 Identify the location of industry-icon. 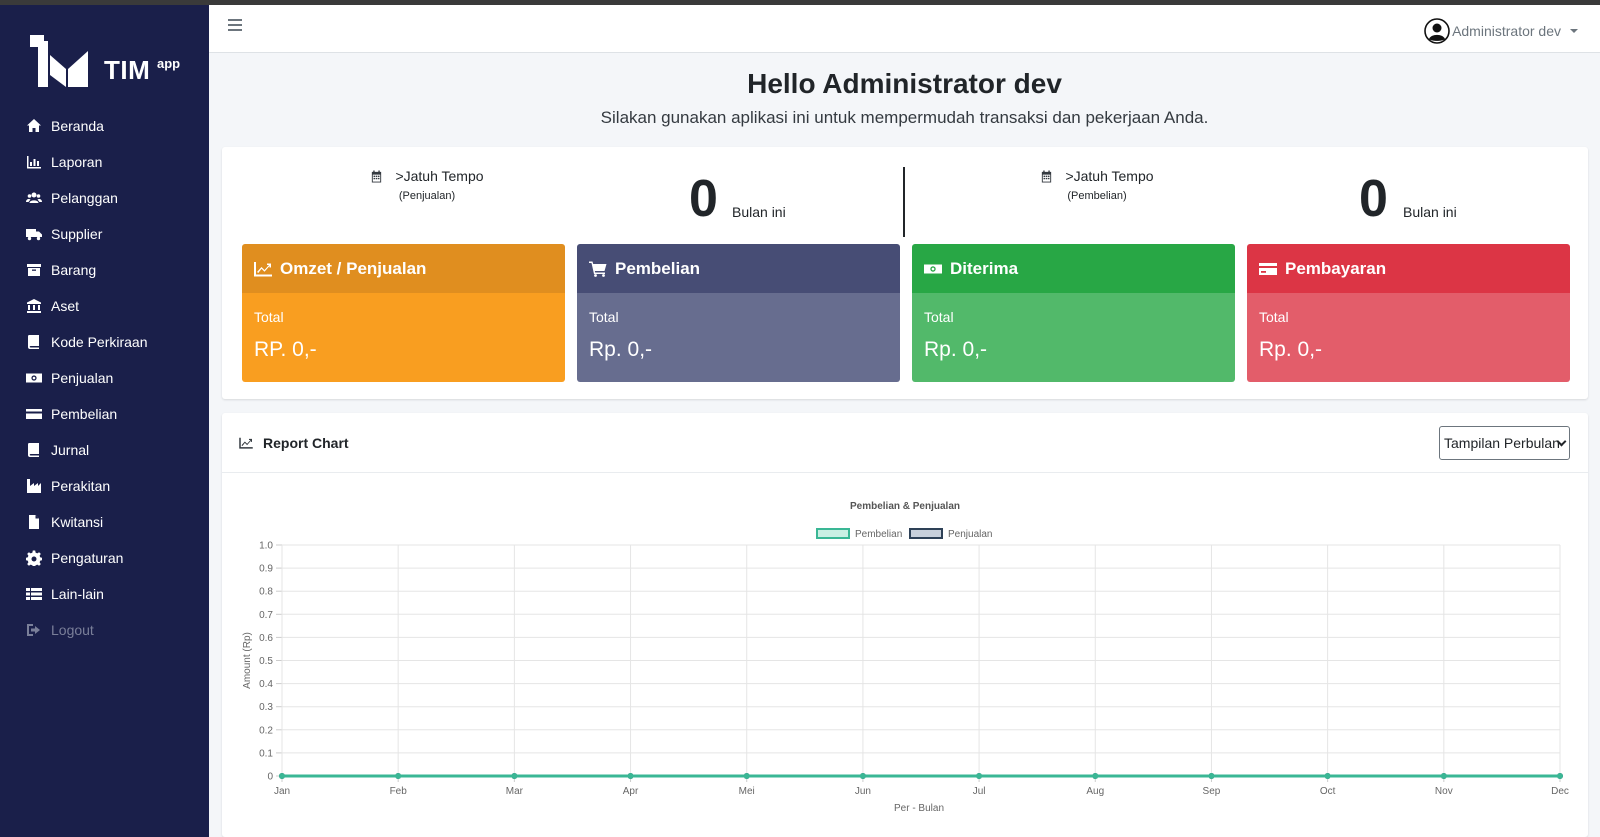
(34, 486).